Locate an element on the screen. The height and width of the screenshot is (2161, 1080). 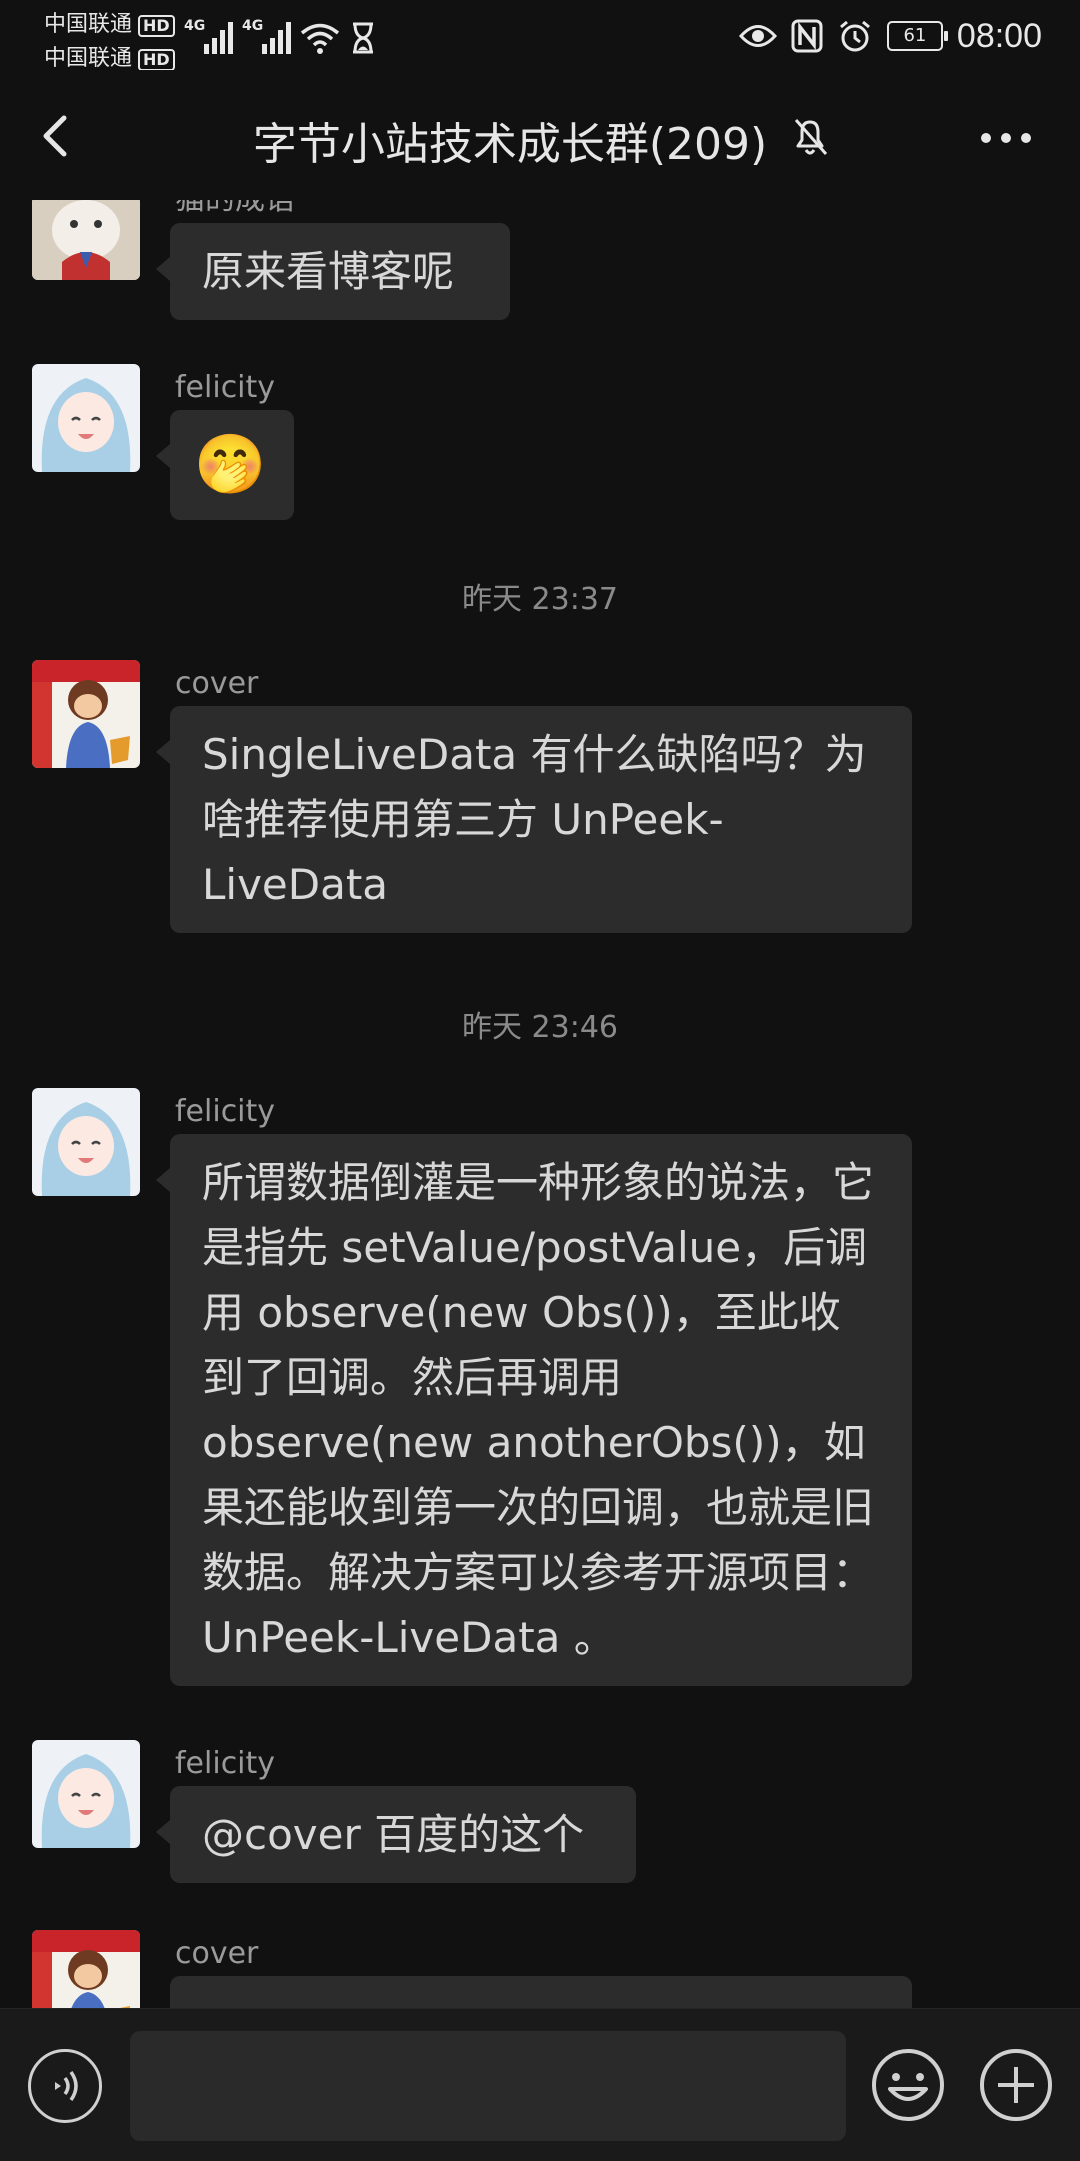
message-bubble: @cover 百度的这个 is located at coordinates (396, 1834).